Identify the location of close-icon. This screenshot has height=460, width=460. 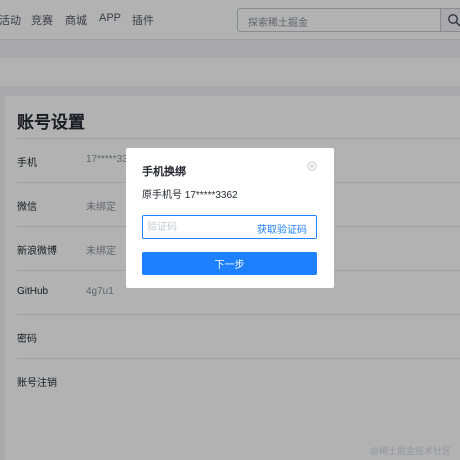
(312, 166).